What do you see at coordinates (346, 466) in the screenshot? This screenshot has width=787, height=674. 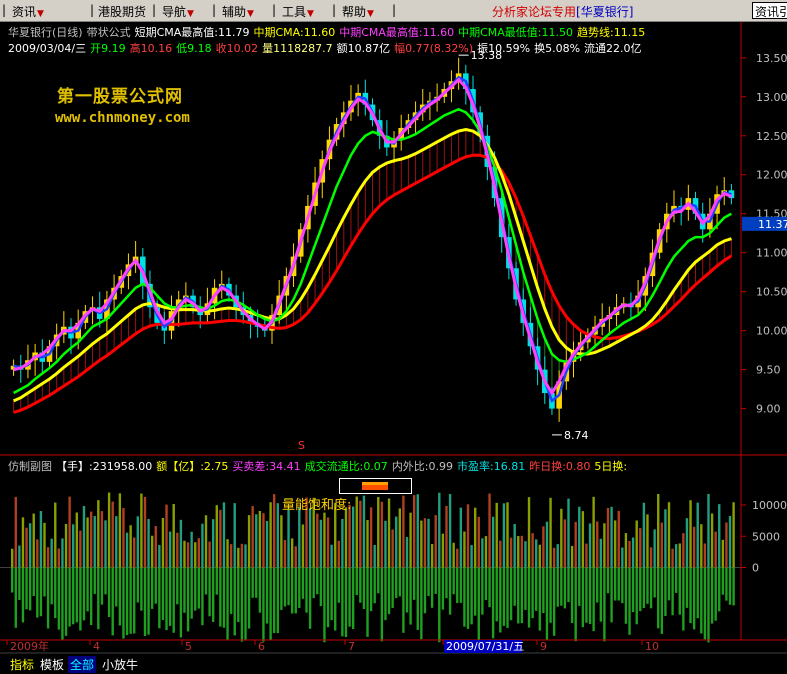 I see `volume-header-item: 成交流通比:0.07` at bounding box center [346, 466].